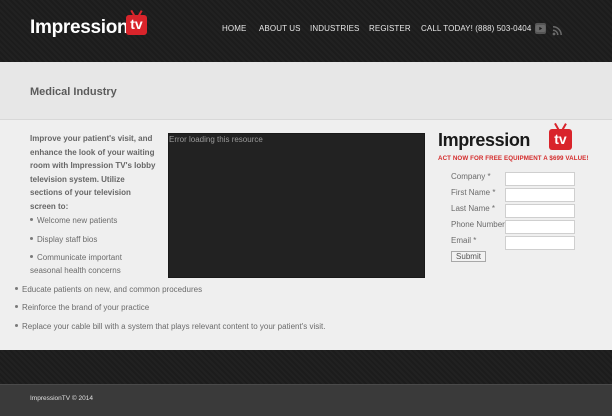  I want to click on list-item-text: Reinforce the brand of your practice, so click(86, 307).